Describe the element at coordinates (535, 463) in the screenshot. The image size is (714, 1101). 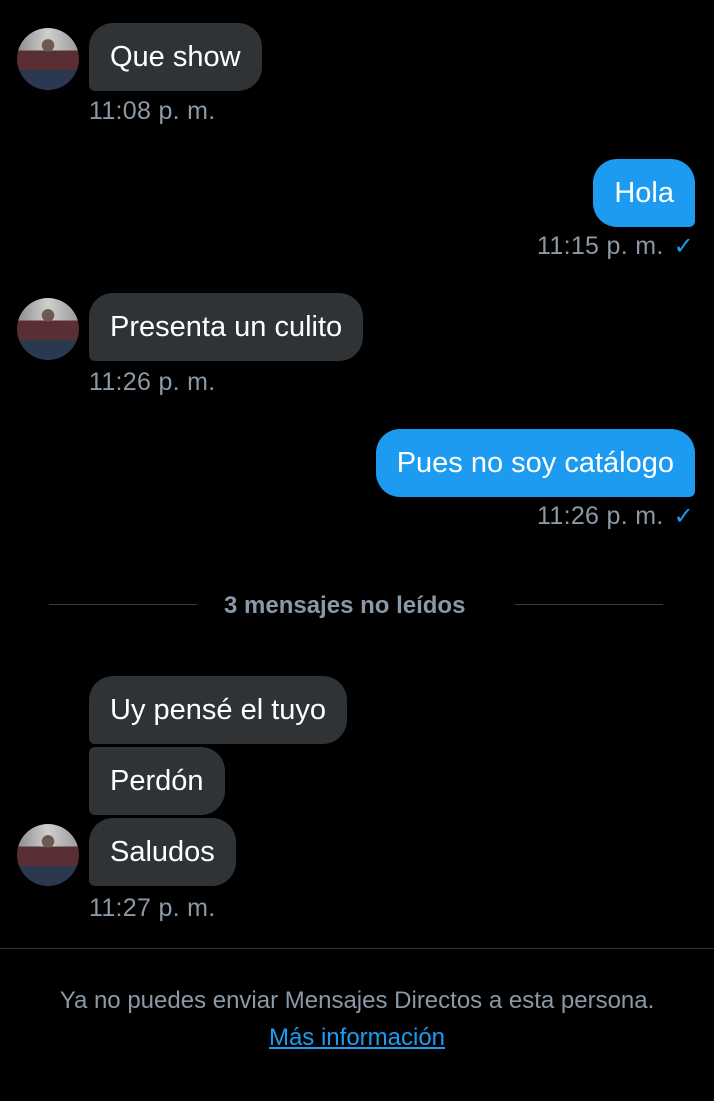
I see `outgoing-message: Pues no soy catálogo` at that location.